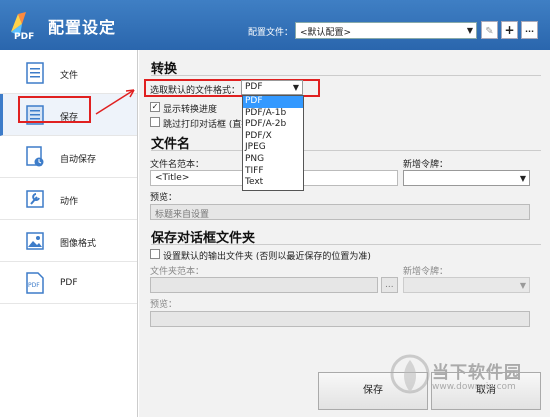 This screenshot has width=550, height=417. I want to click on default-folder-checkbox, so click(155, 254).